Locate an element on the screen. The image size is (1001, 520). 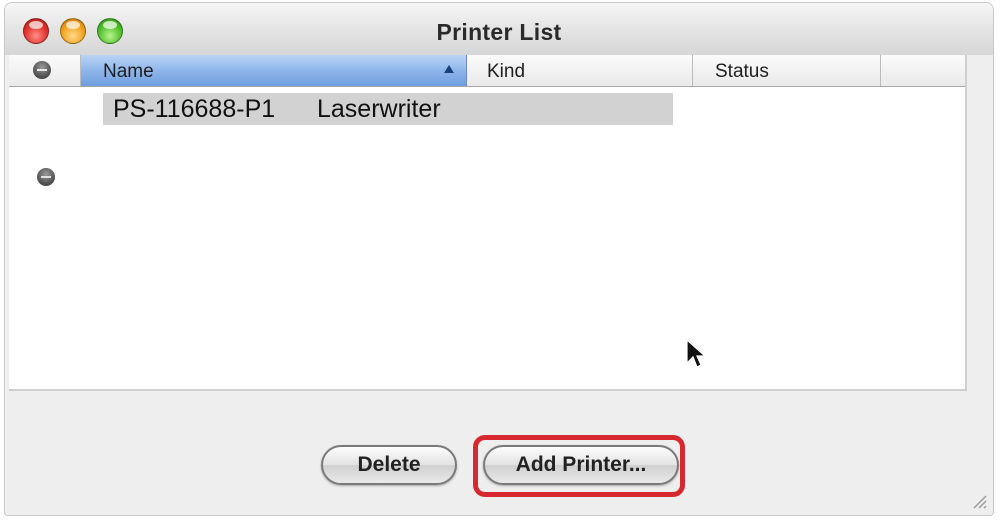
add-printer-highlight is located at coordinates (579, 466).